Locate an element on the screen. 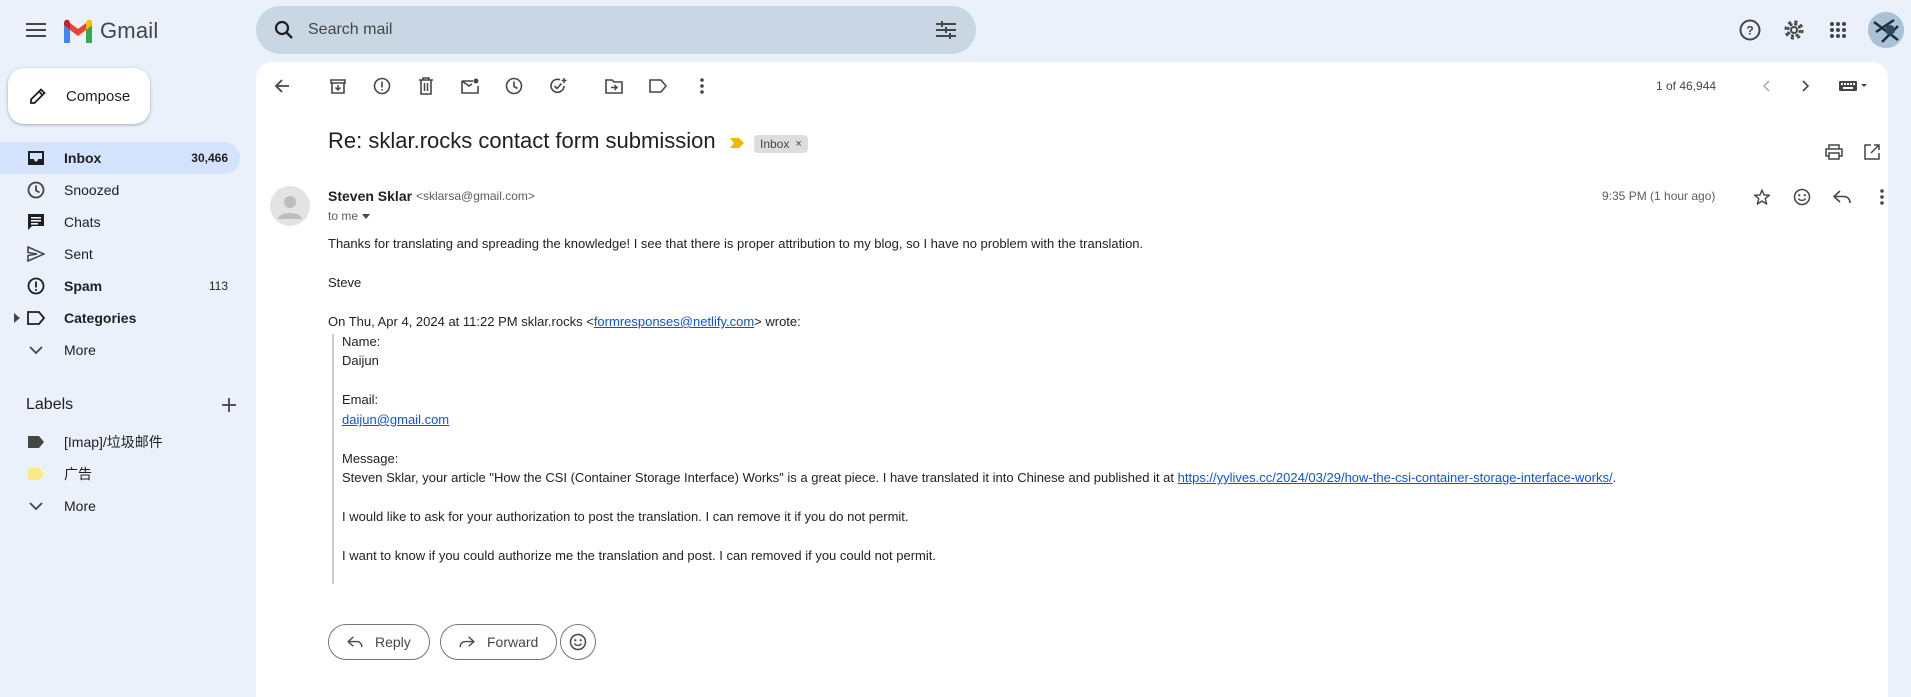 The image size is (1911, 697). quote-header-suffix: > wrote: is located at coordinates (777, 321).